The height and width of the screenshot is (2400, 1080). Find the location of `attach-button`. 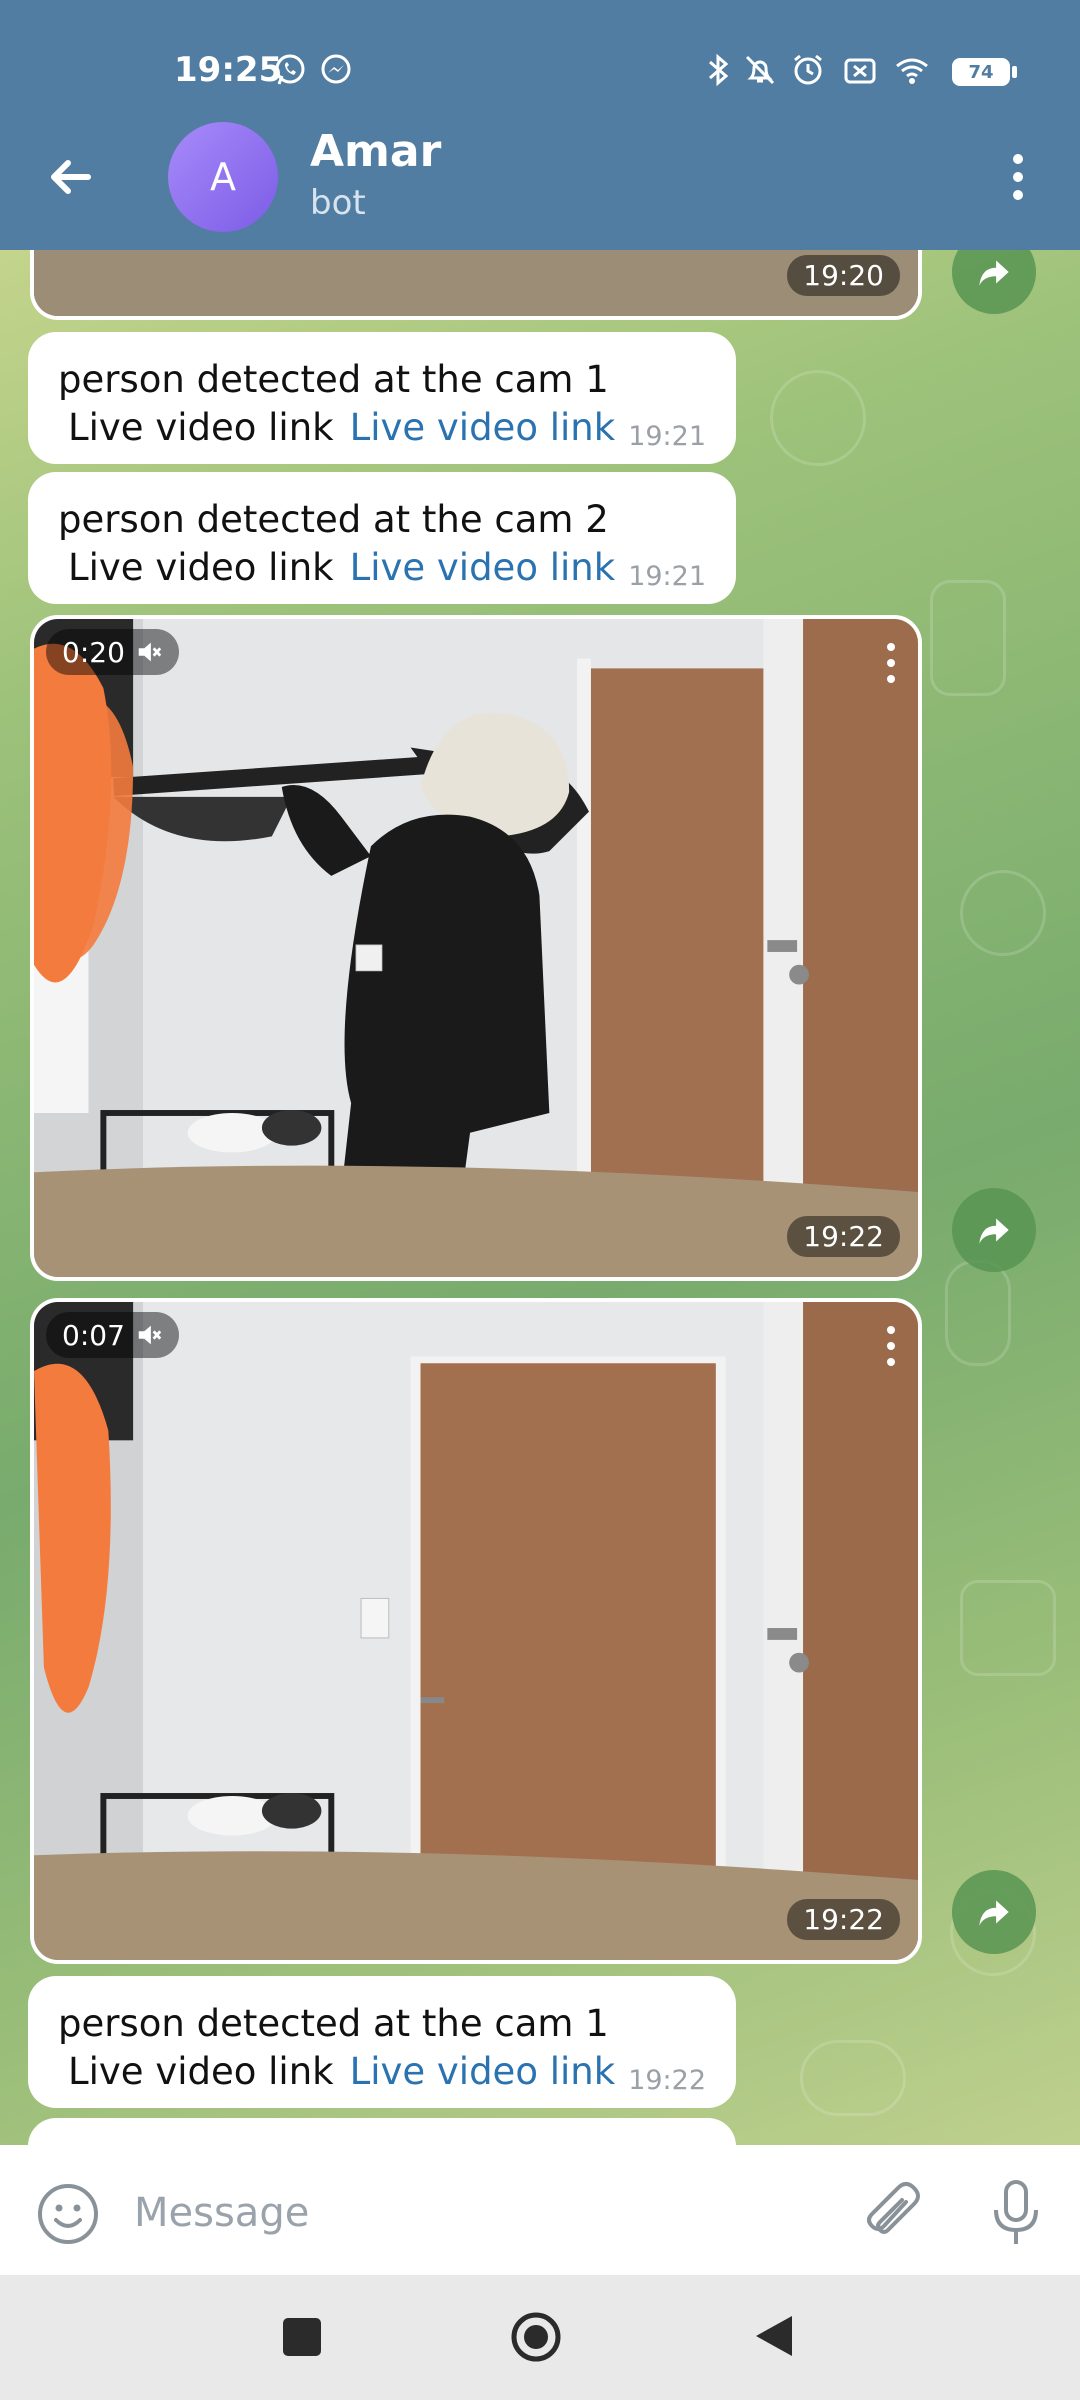

attach-button is located at coordinates (893, 2213).